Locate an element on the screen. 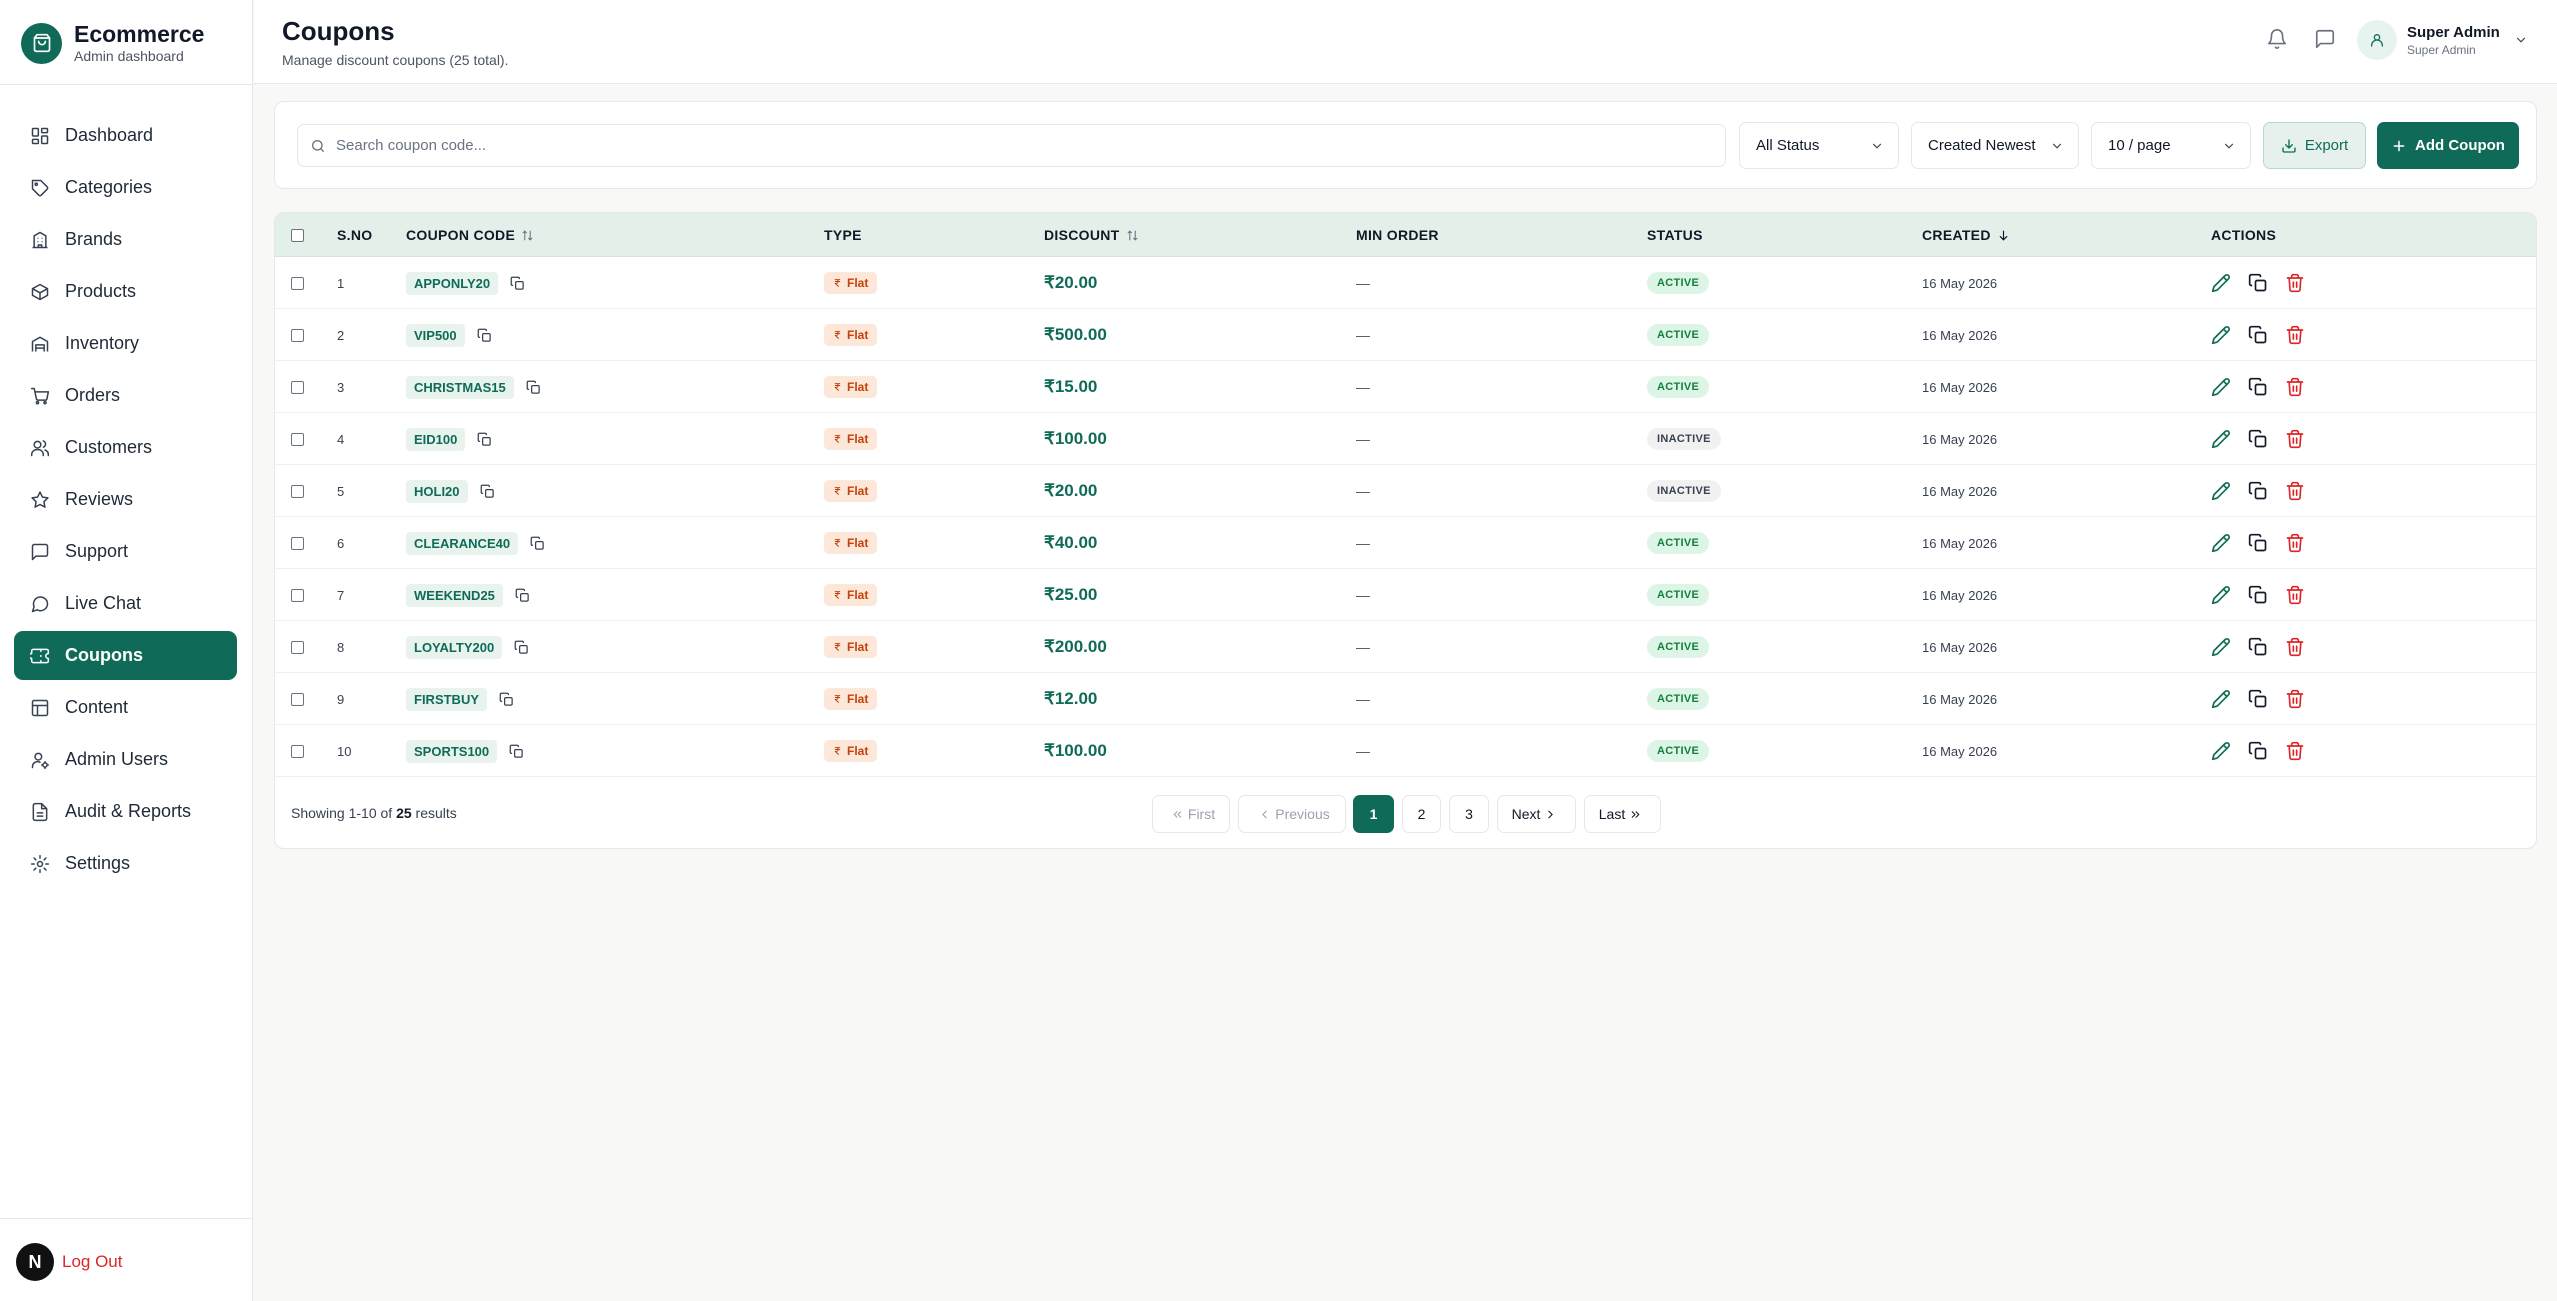  sidebar-item-orders: Orders is located at coordinates (125, 395).